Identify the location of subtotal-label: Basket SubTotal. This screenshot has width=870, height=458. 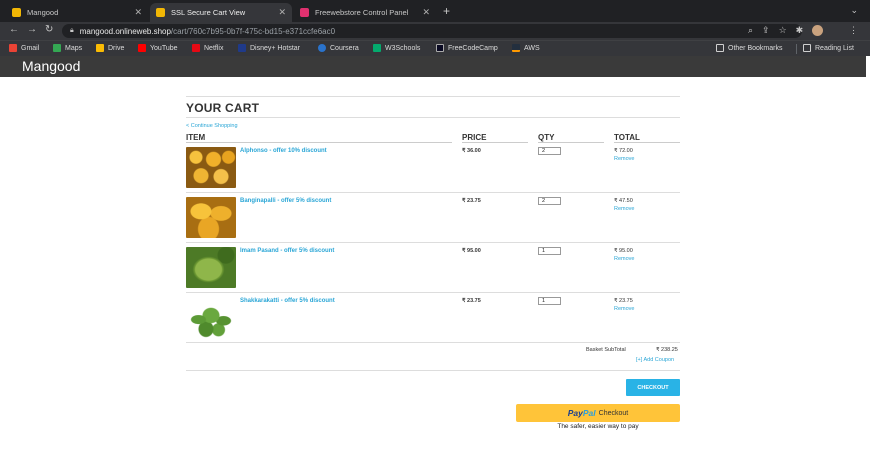
(606, 350).